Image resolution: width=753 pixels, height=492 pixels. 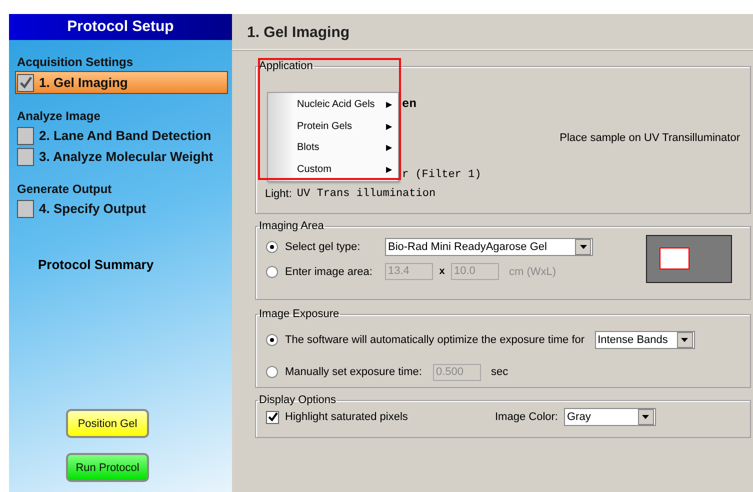 I want to click on menu-item: Protein Gels ▶, so click(x=333, y=126).